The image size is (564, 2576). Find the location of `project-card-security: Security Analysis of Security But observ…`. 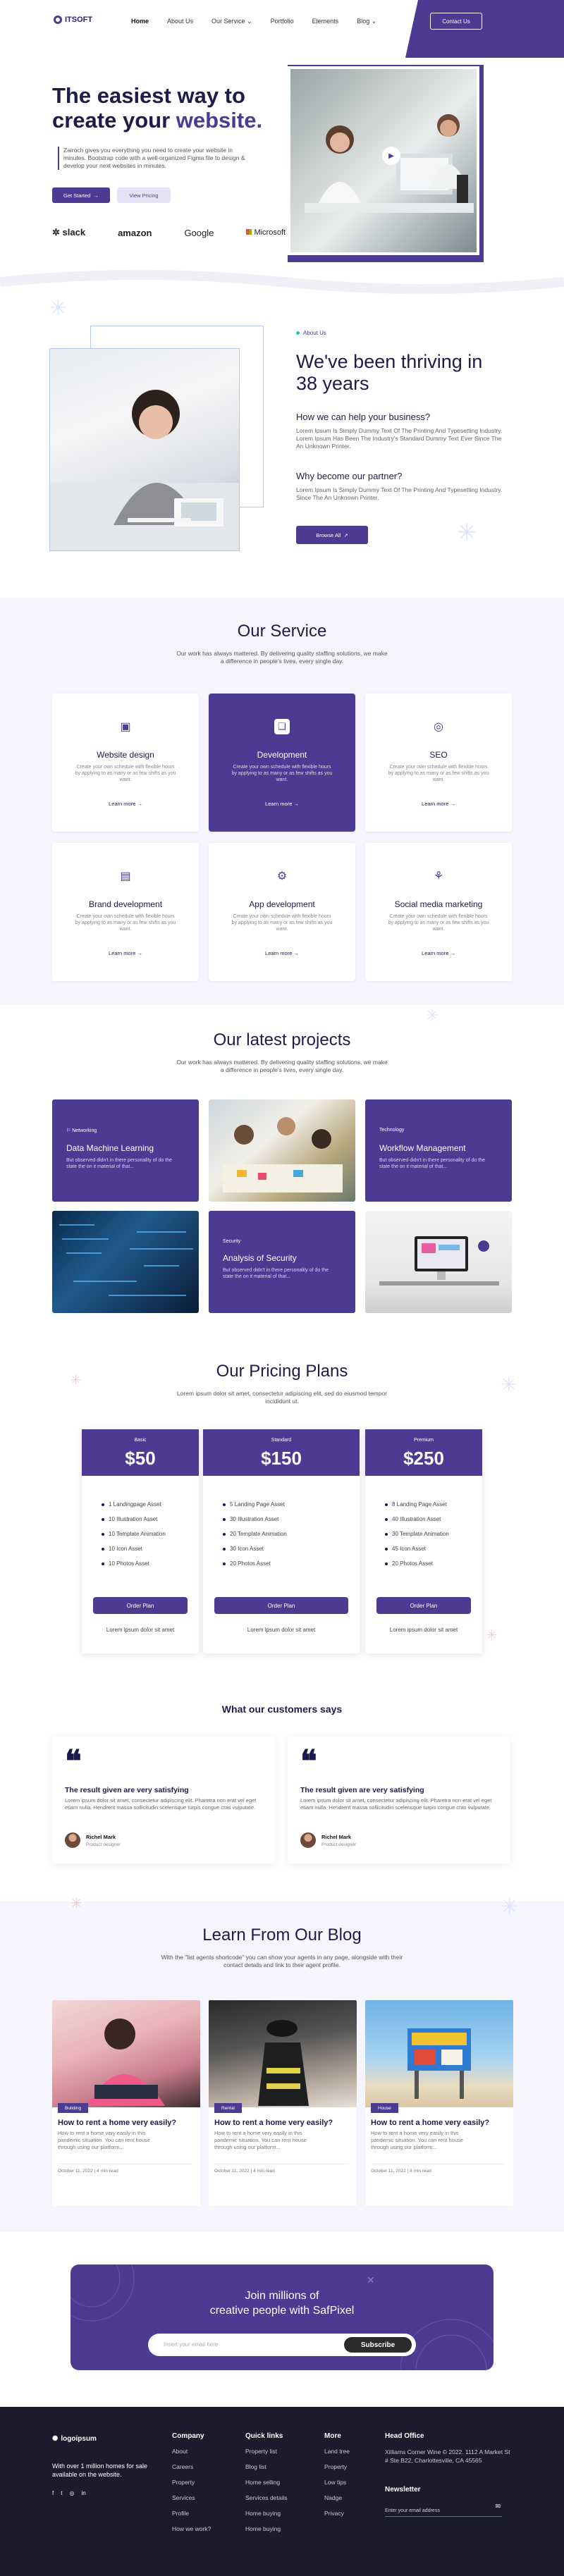

project-card-security: Security Analysis of Security But observ… is located at coordinates (282, 1262).